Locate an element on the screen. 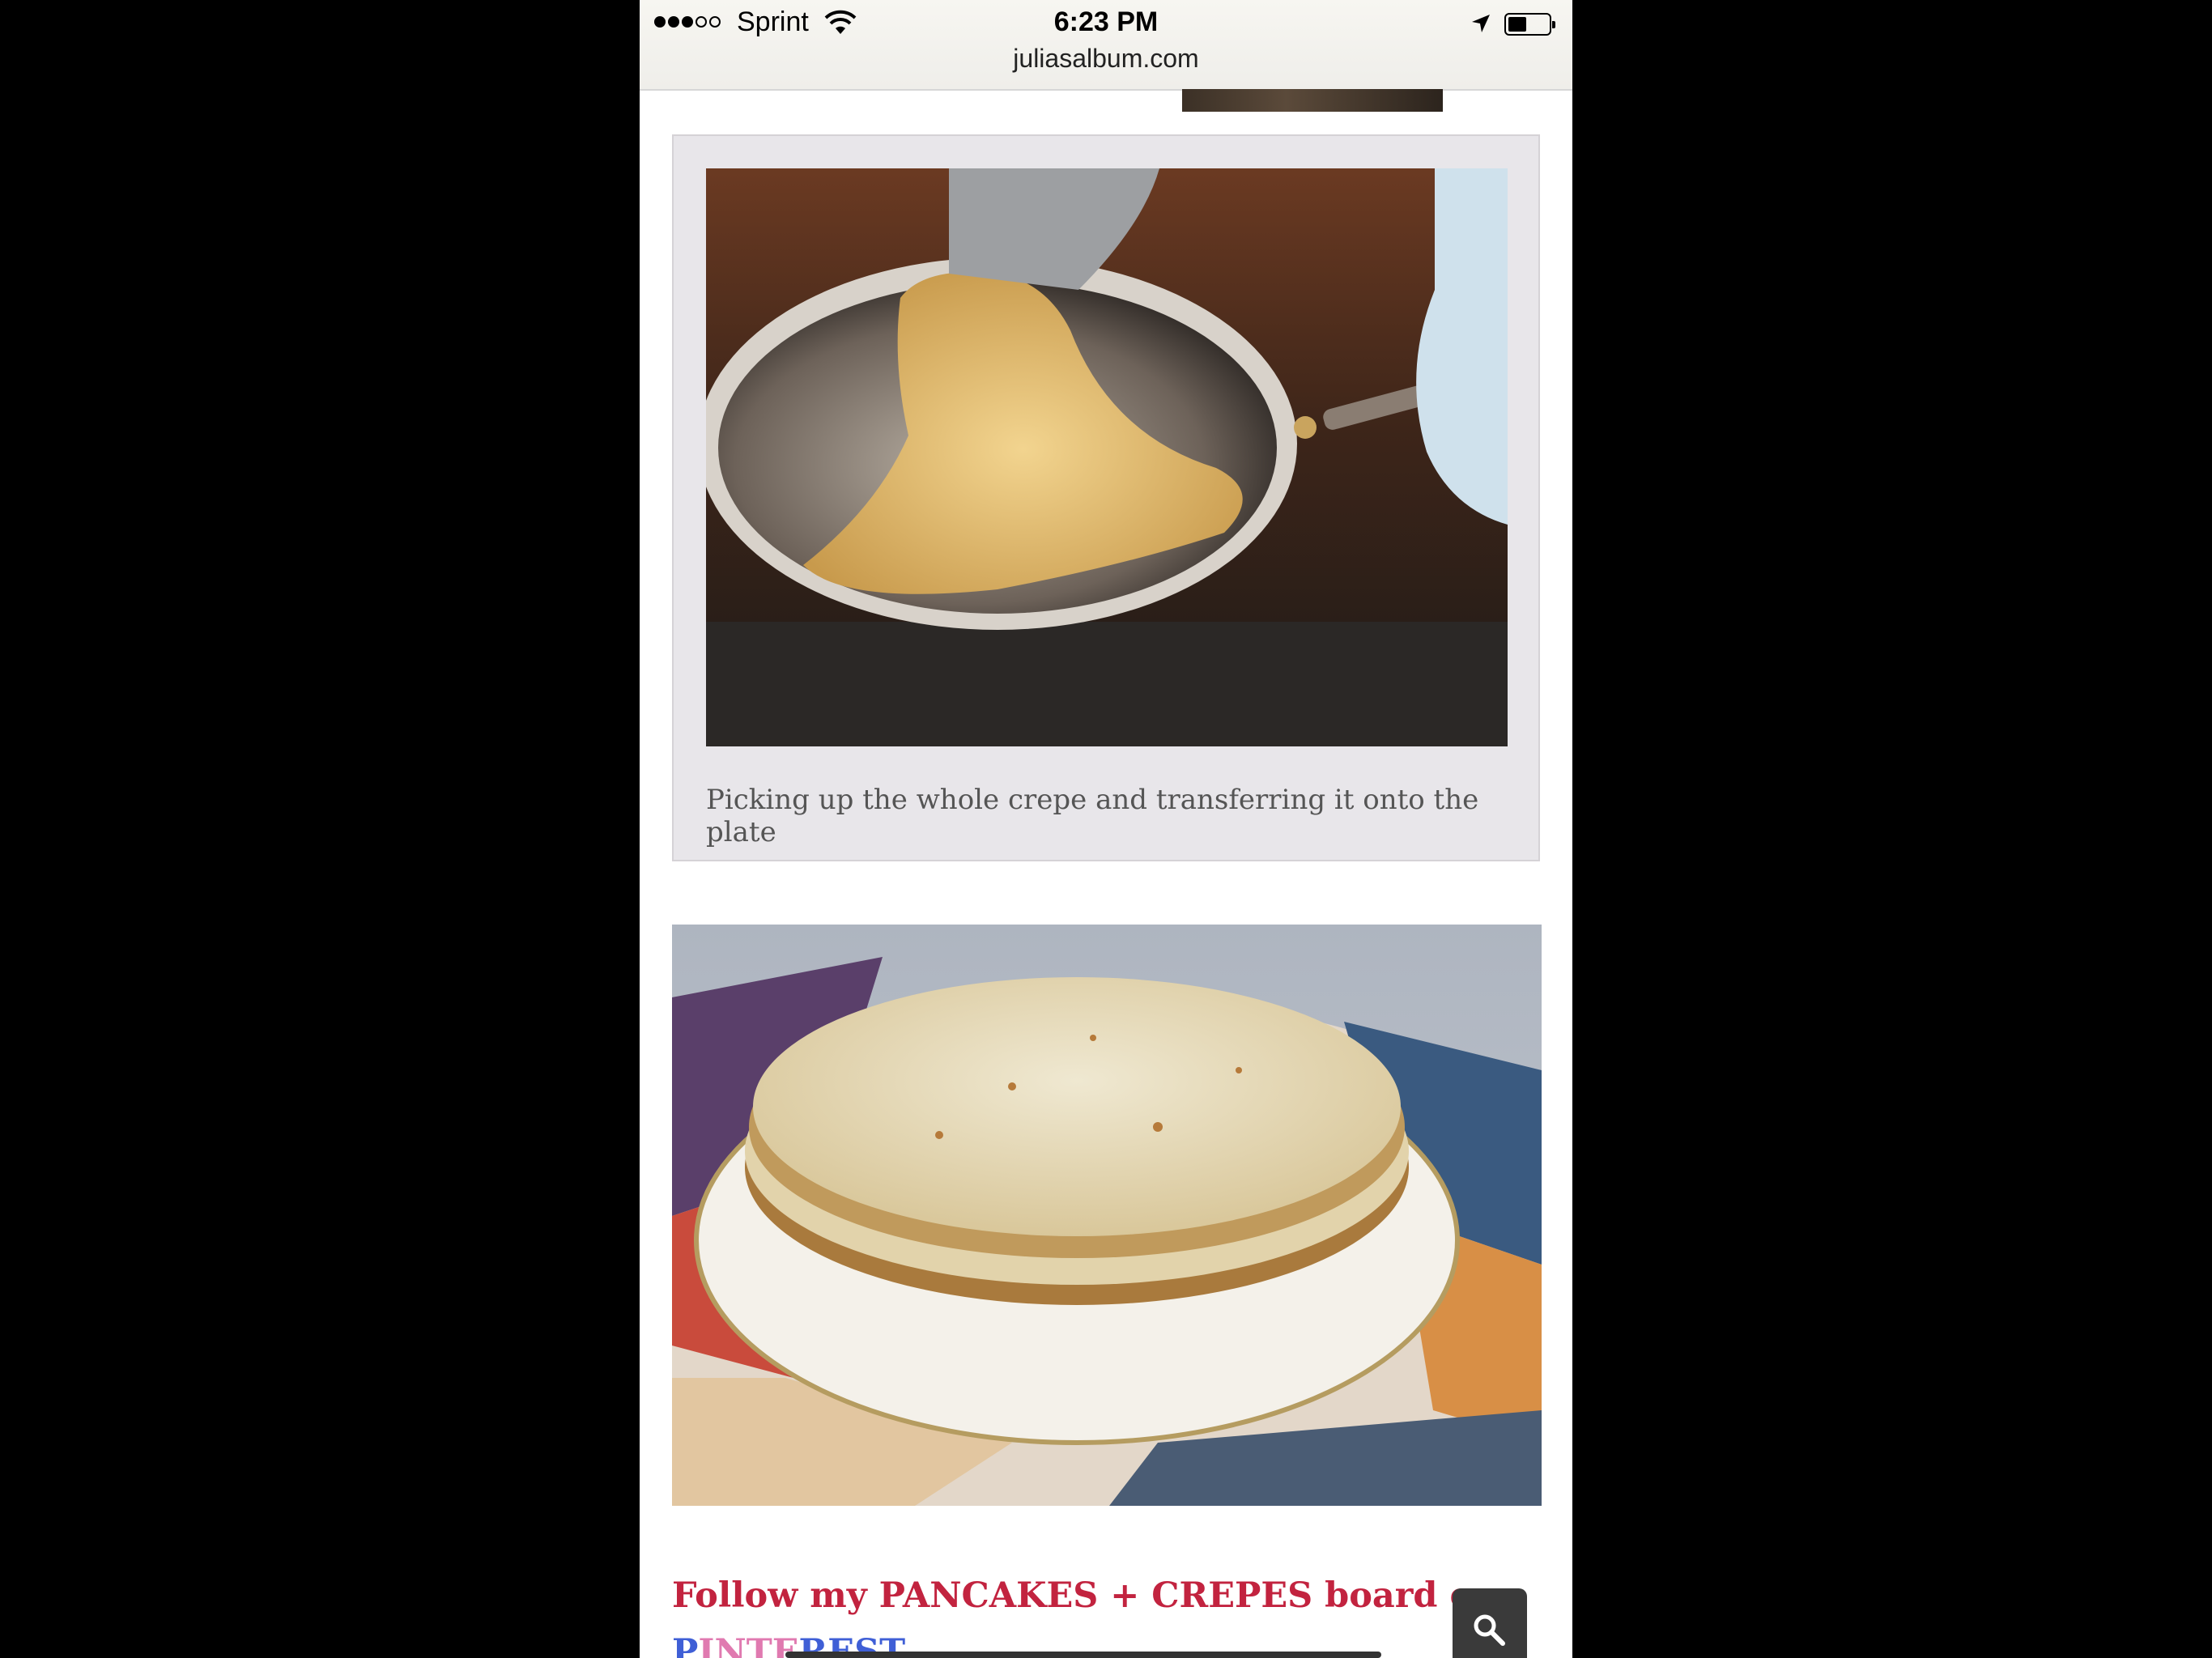 This screenshot has height=1658, width=2212. previous-photo-edge is located at coordinates (1313, 100).